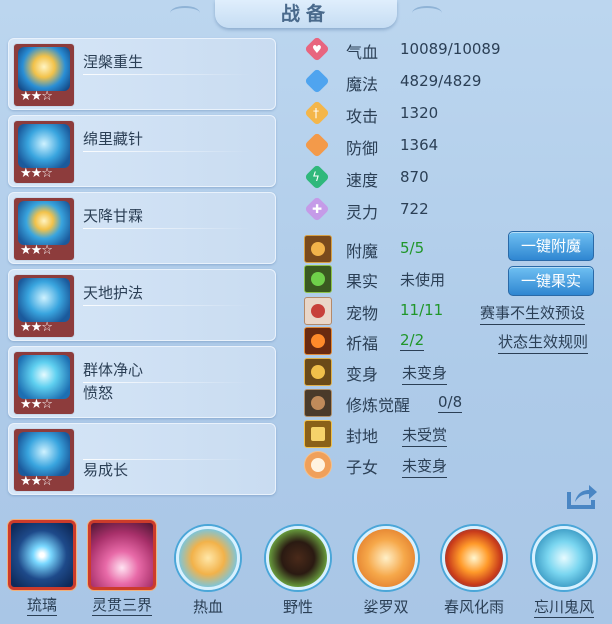 The height and width of the screenshot is (624, 612). Describe the element at coordinates (318, 341) in the screenshot. I see `blessing-icon` at that location.